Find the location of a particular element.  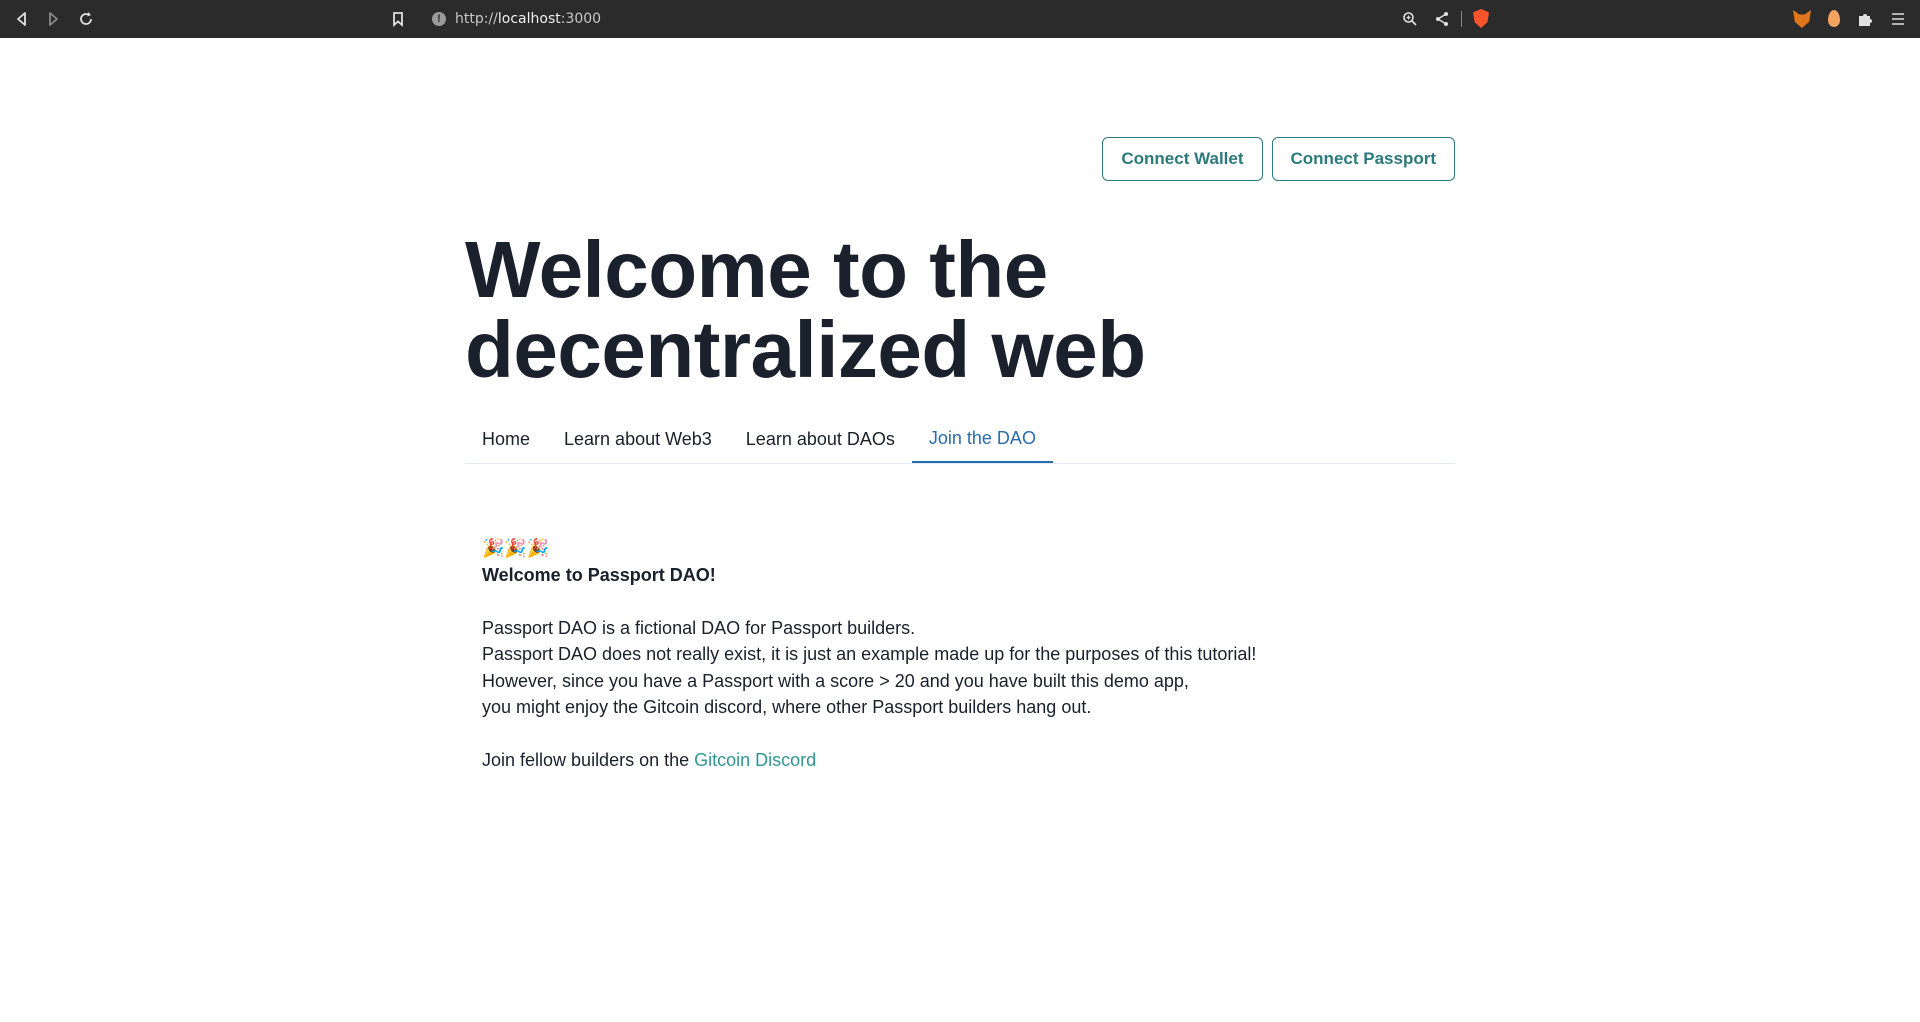

connect-passport-button: Connect Passport is located at coordinates (1363, 159).